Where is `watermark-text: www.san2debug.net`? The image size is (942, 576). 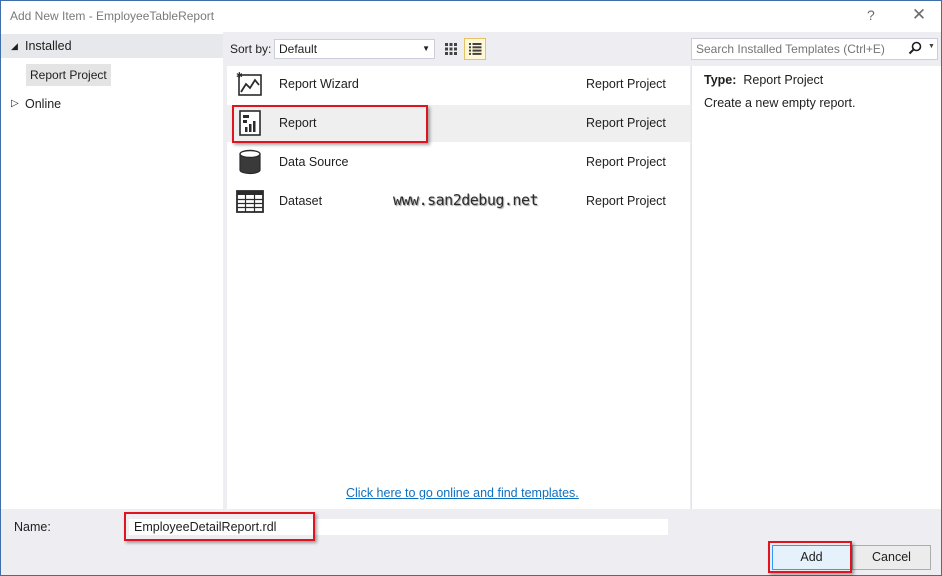 watermark-text: www.san2debug.net is located at coordinates (466, 200).